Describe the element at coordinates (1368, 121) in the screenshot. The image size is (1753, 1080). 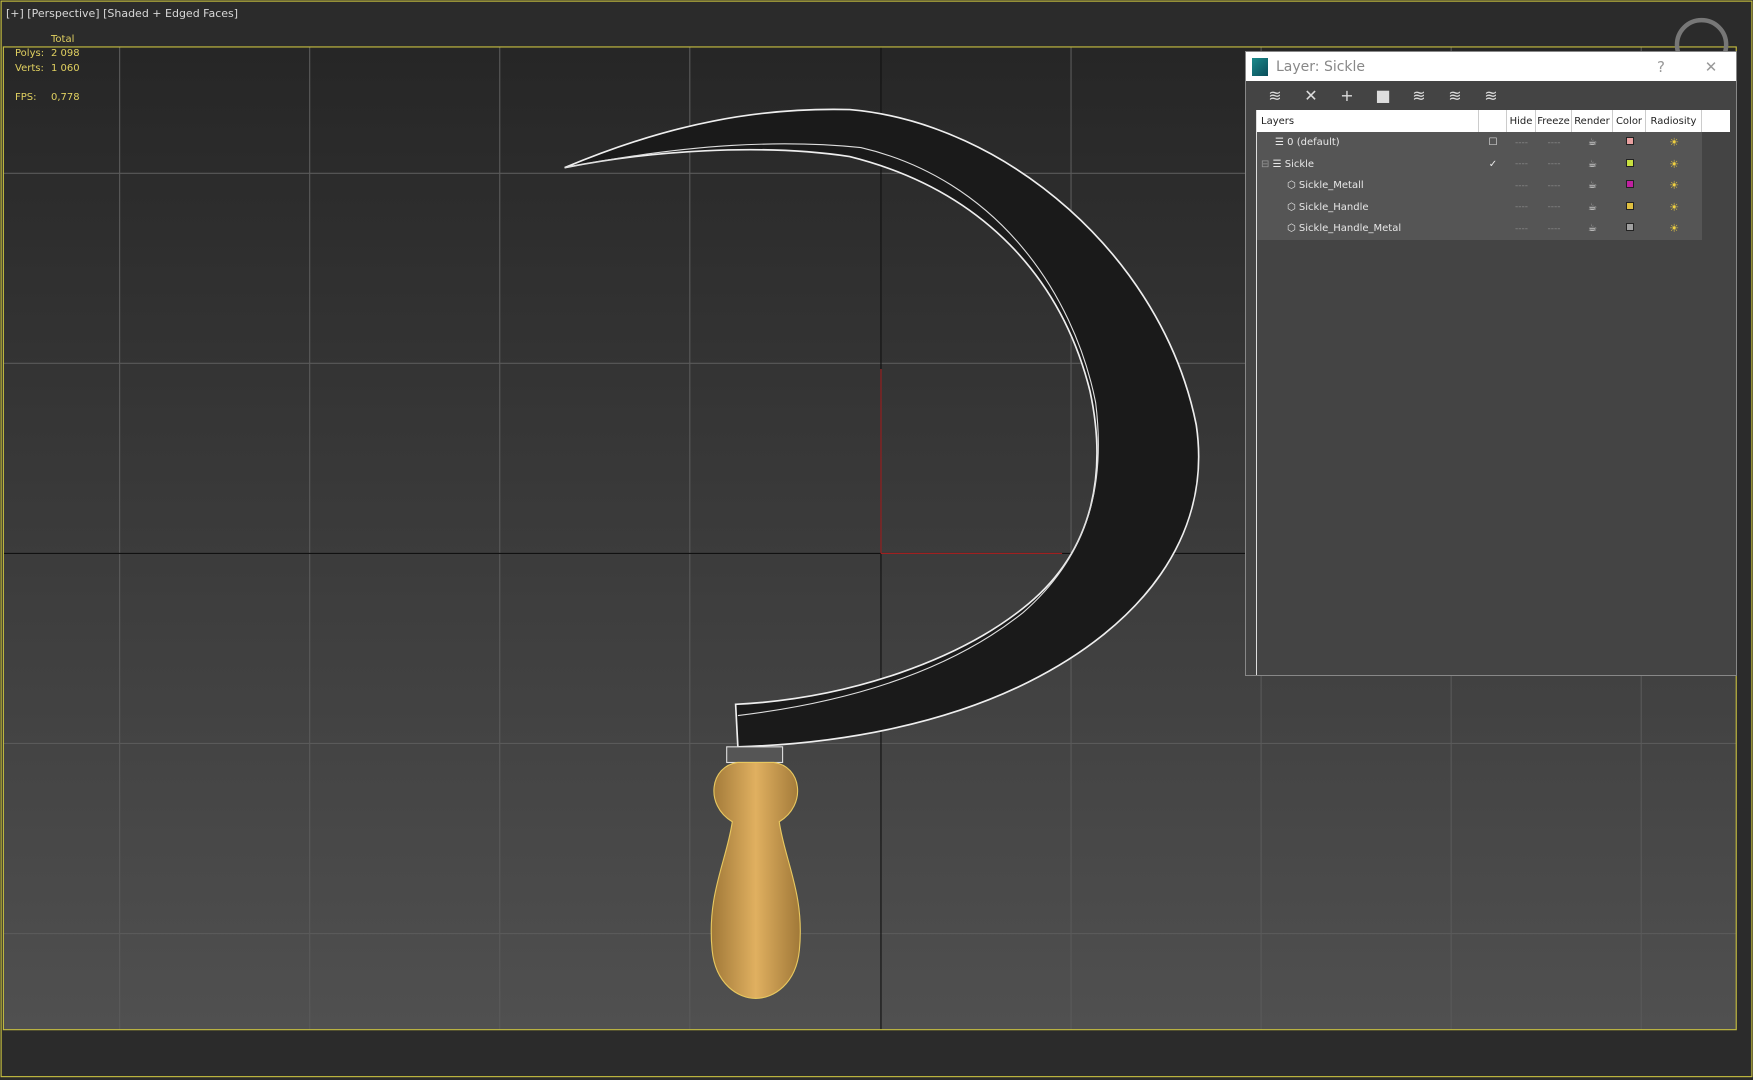
I see `column-header: Layers` at that location.